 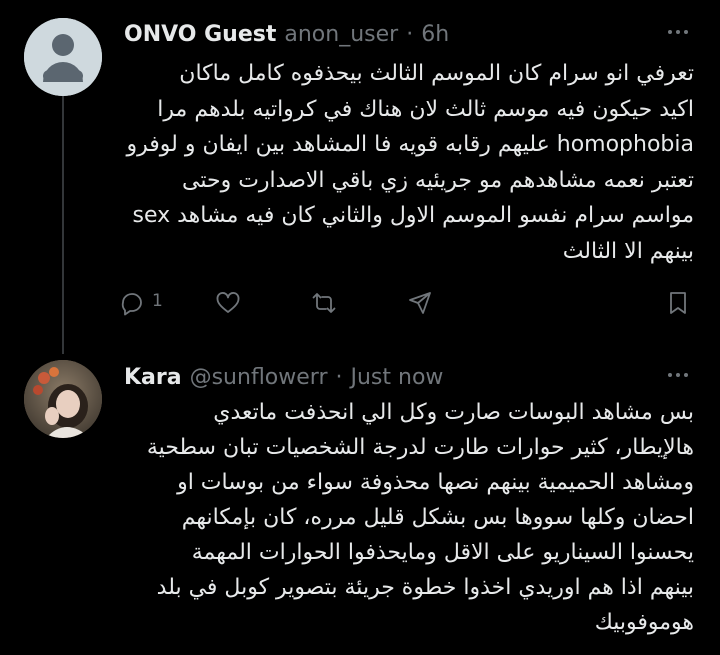 I want to click on post-actions: 1, so click(x=408, y=303).